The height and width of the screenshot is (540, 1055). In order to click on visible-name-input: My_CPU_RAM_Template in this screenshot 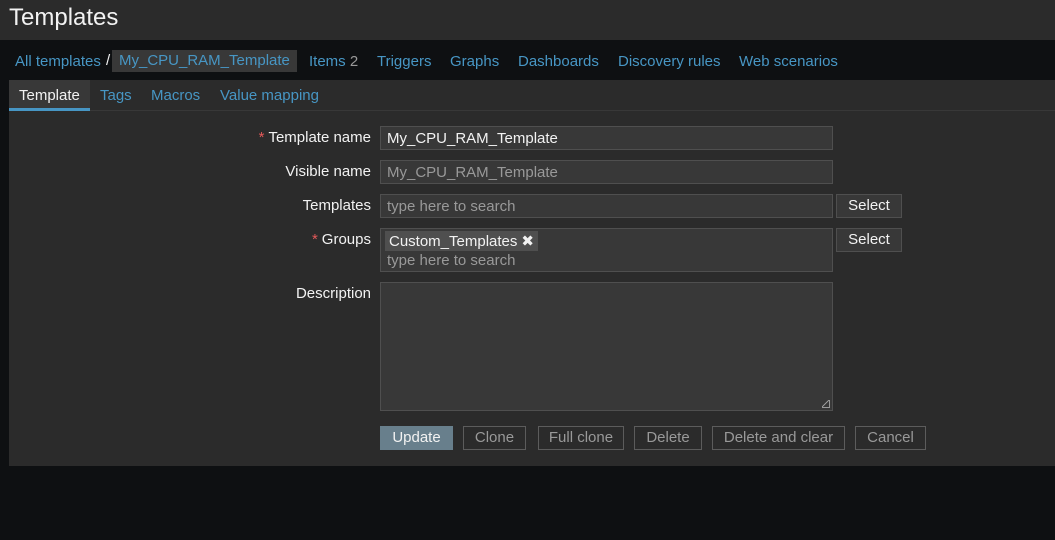, I will do `click(606, 172)`.